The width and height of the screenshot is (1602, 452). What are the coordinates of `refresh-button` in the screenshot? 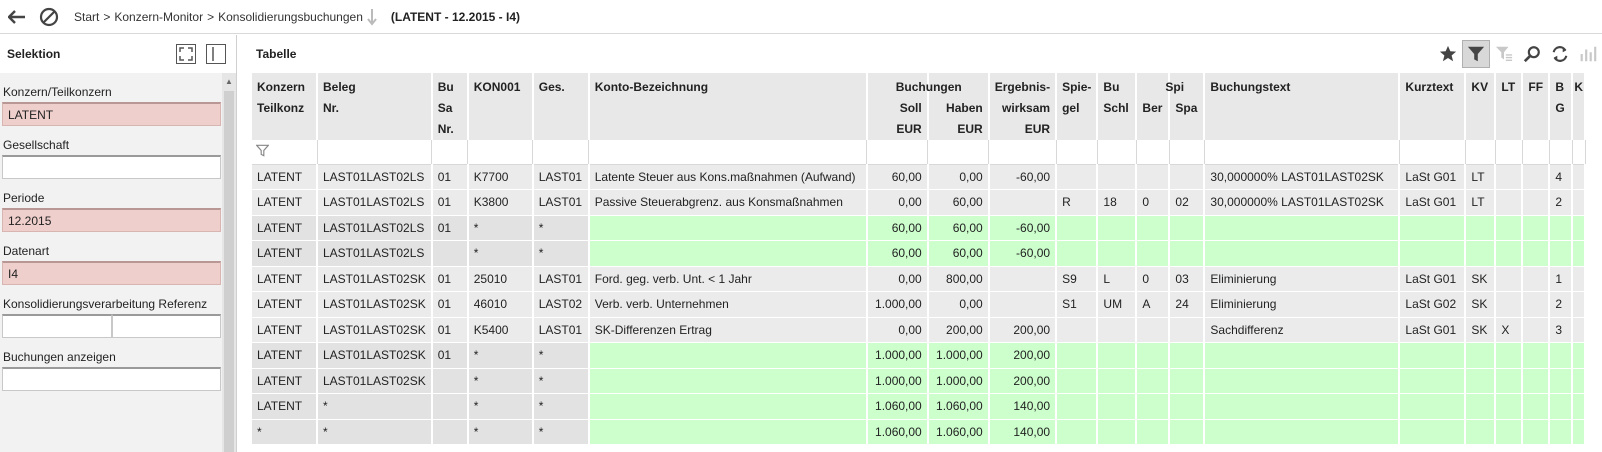 It's located at (1560, 54).